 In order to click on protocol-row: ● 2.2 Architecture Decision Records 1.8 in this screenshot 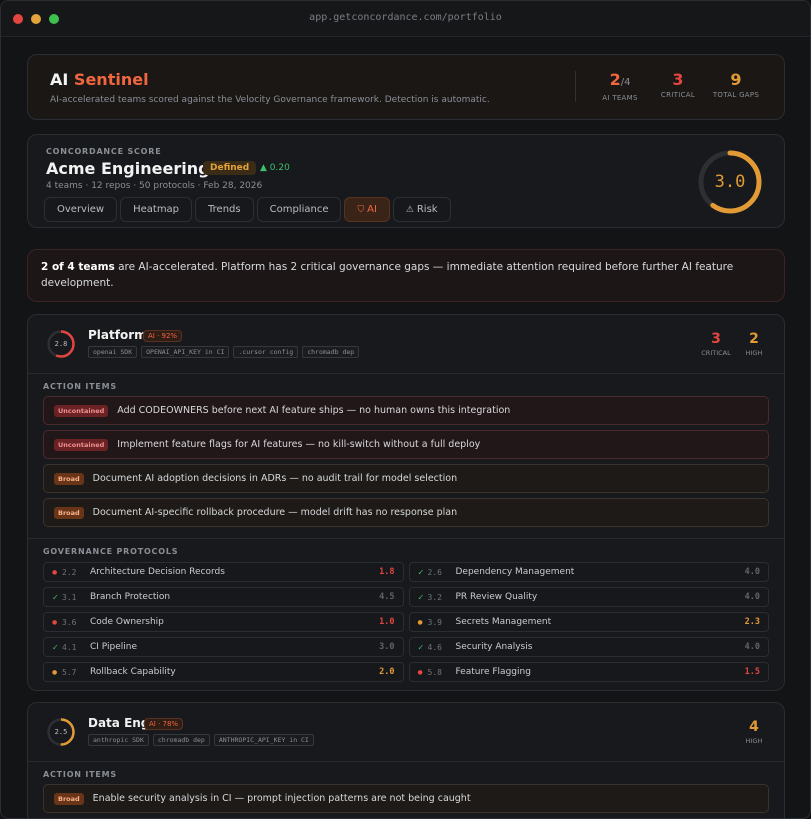, I will do `click(223, 572)`.